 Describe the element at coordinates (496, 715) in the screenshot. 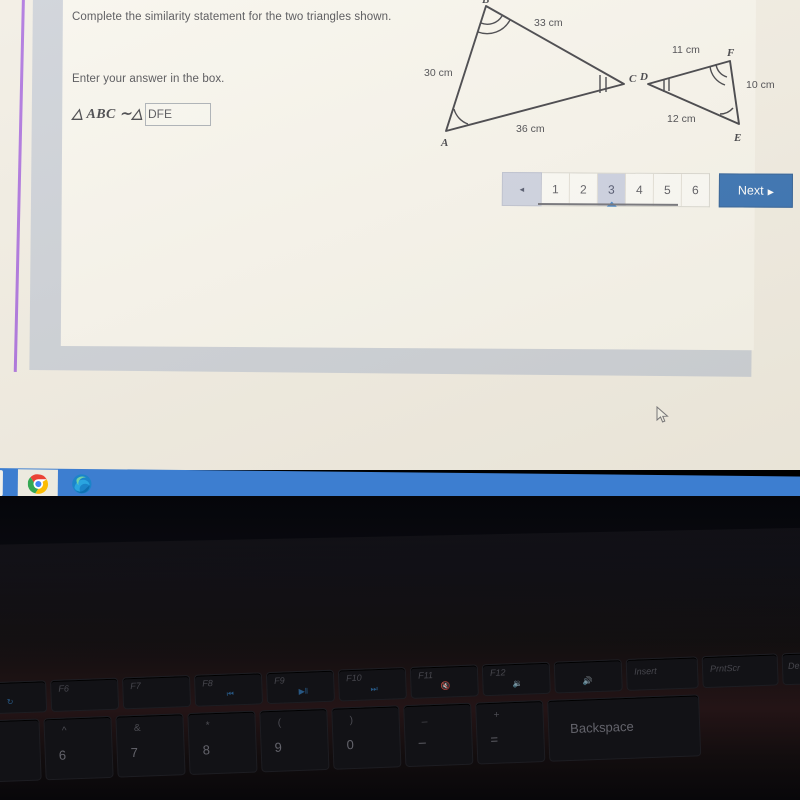

I see `key-shift-label-equals: +` at that location.